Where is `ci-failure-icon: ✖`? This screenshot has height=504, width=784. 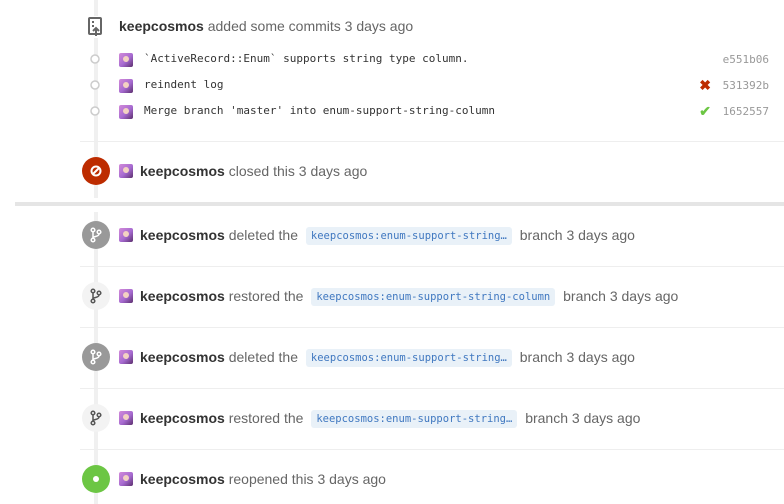
ci-failure-icon: ✖ is located at coordinates (705, 85).